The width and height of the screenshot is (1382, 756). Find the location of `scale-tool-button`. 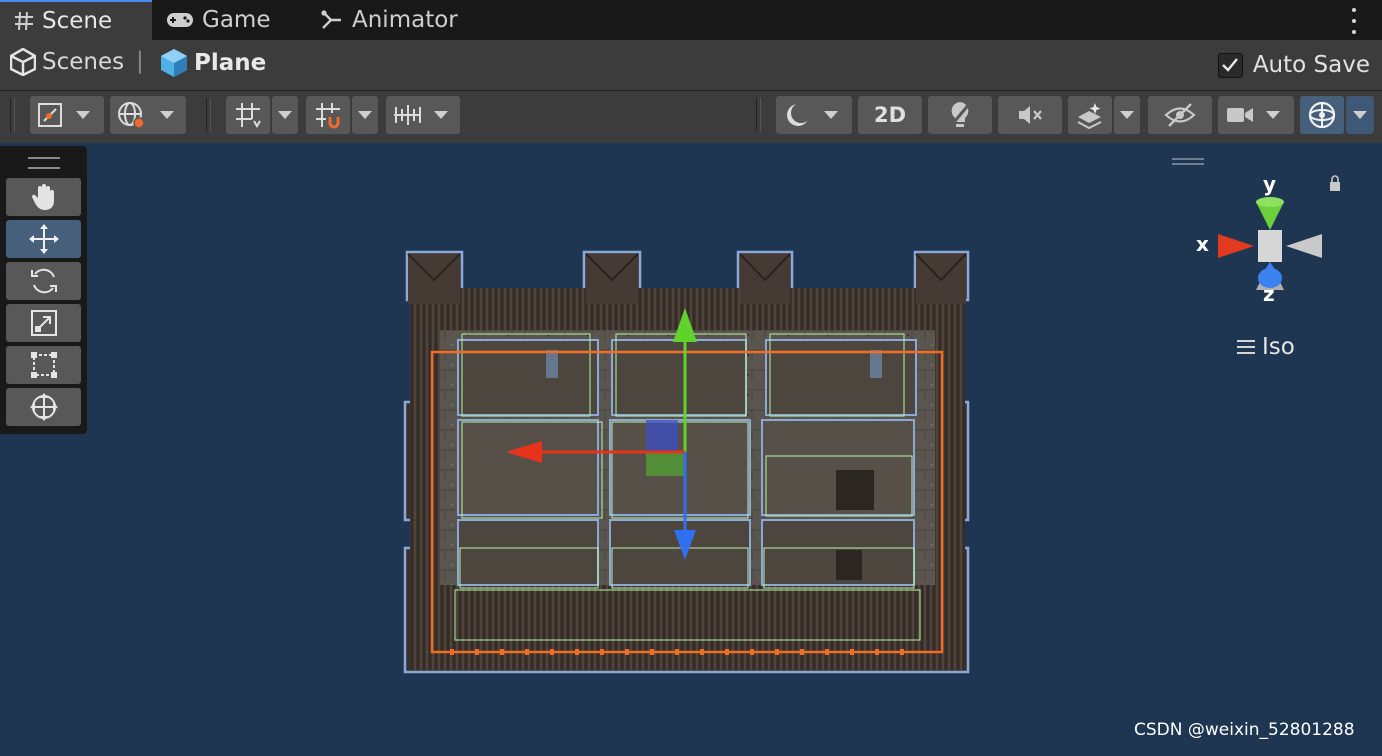

scale-tool-button is located at coordinates (43, 323).